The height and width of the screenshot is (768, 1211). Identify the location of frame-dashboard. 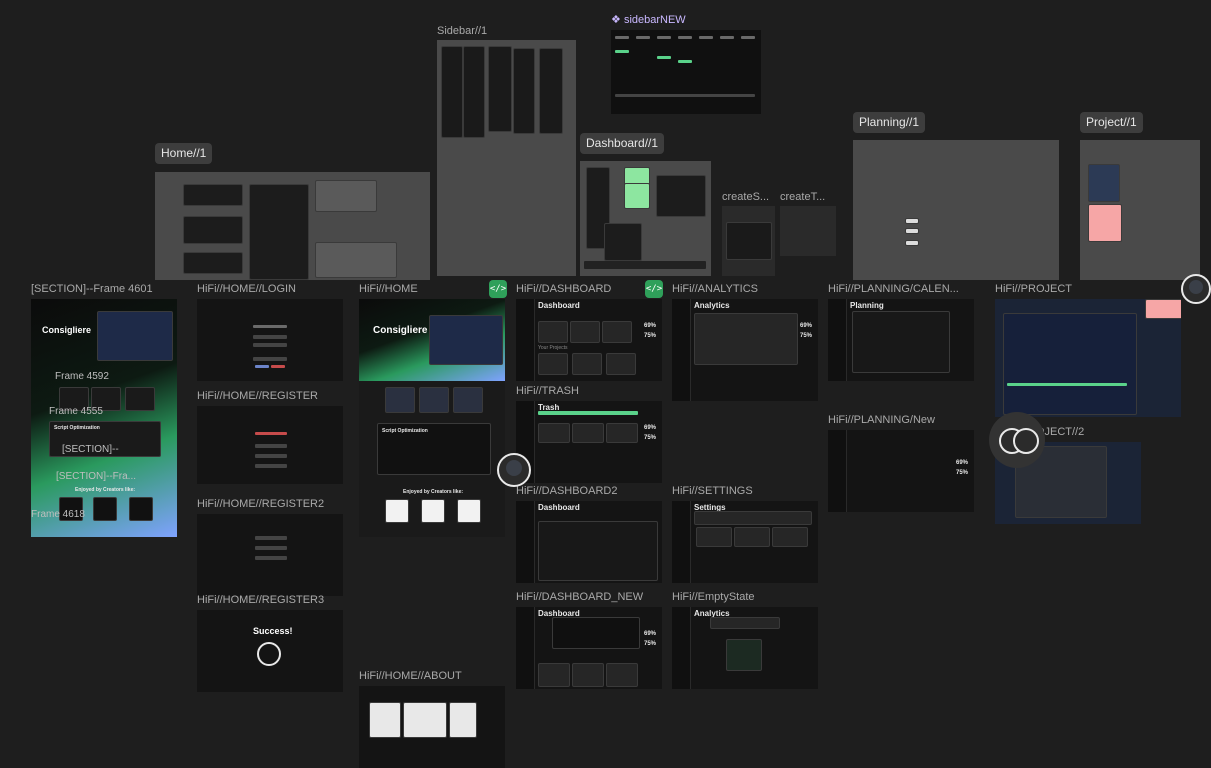
(645, 218).